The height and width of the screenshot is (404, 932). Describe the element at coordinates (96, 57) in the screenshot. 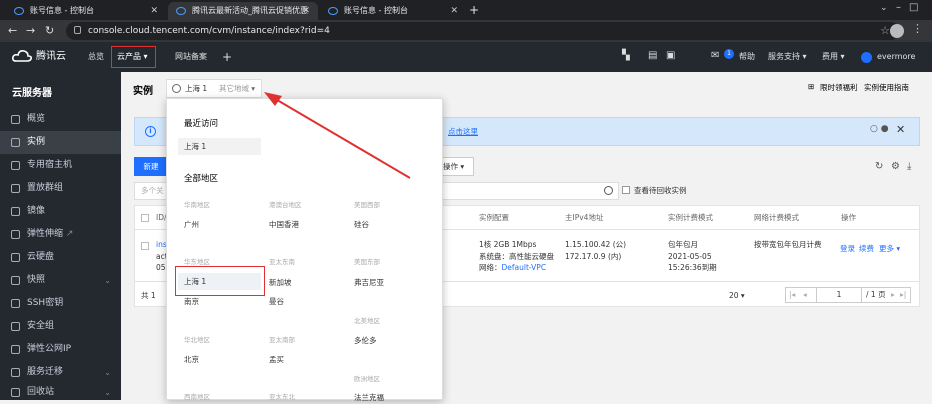

I see `nav-overview: 总览` at that location.